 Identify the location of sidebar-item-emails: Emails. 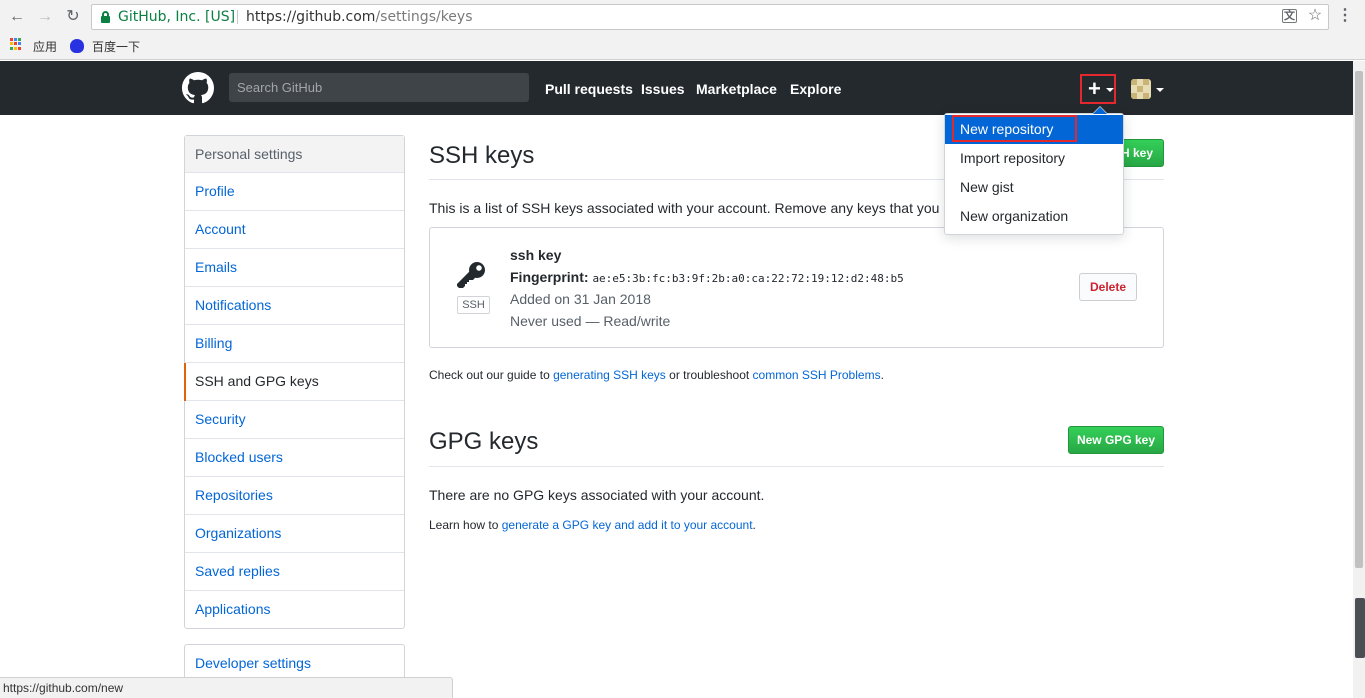
(294, 268).